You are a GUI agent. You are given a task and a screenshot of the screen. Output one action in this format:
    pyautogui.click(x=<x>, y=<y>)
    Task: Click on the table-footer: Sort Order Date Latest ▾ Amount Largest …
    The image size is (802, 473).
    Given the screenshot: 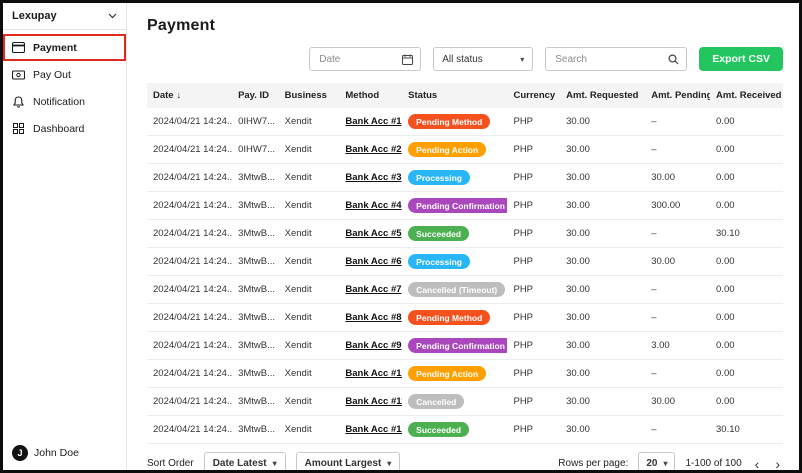 What is the action you would take?
    pyautogui.click(x=465, y=457)
    